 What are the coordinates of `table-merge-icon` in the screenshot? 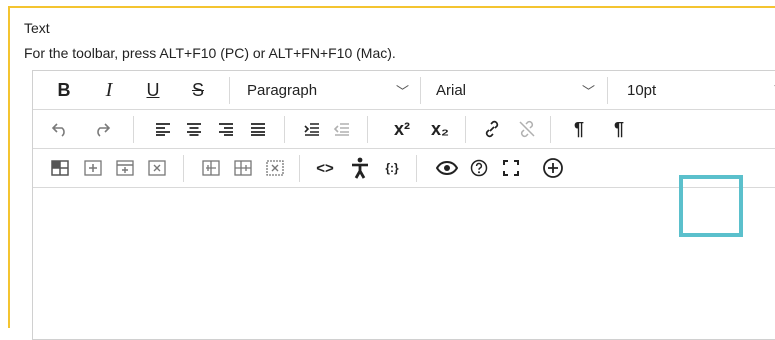 It's located at (243, 168).